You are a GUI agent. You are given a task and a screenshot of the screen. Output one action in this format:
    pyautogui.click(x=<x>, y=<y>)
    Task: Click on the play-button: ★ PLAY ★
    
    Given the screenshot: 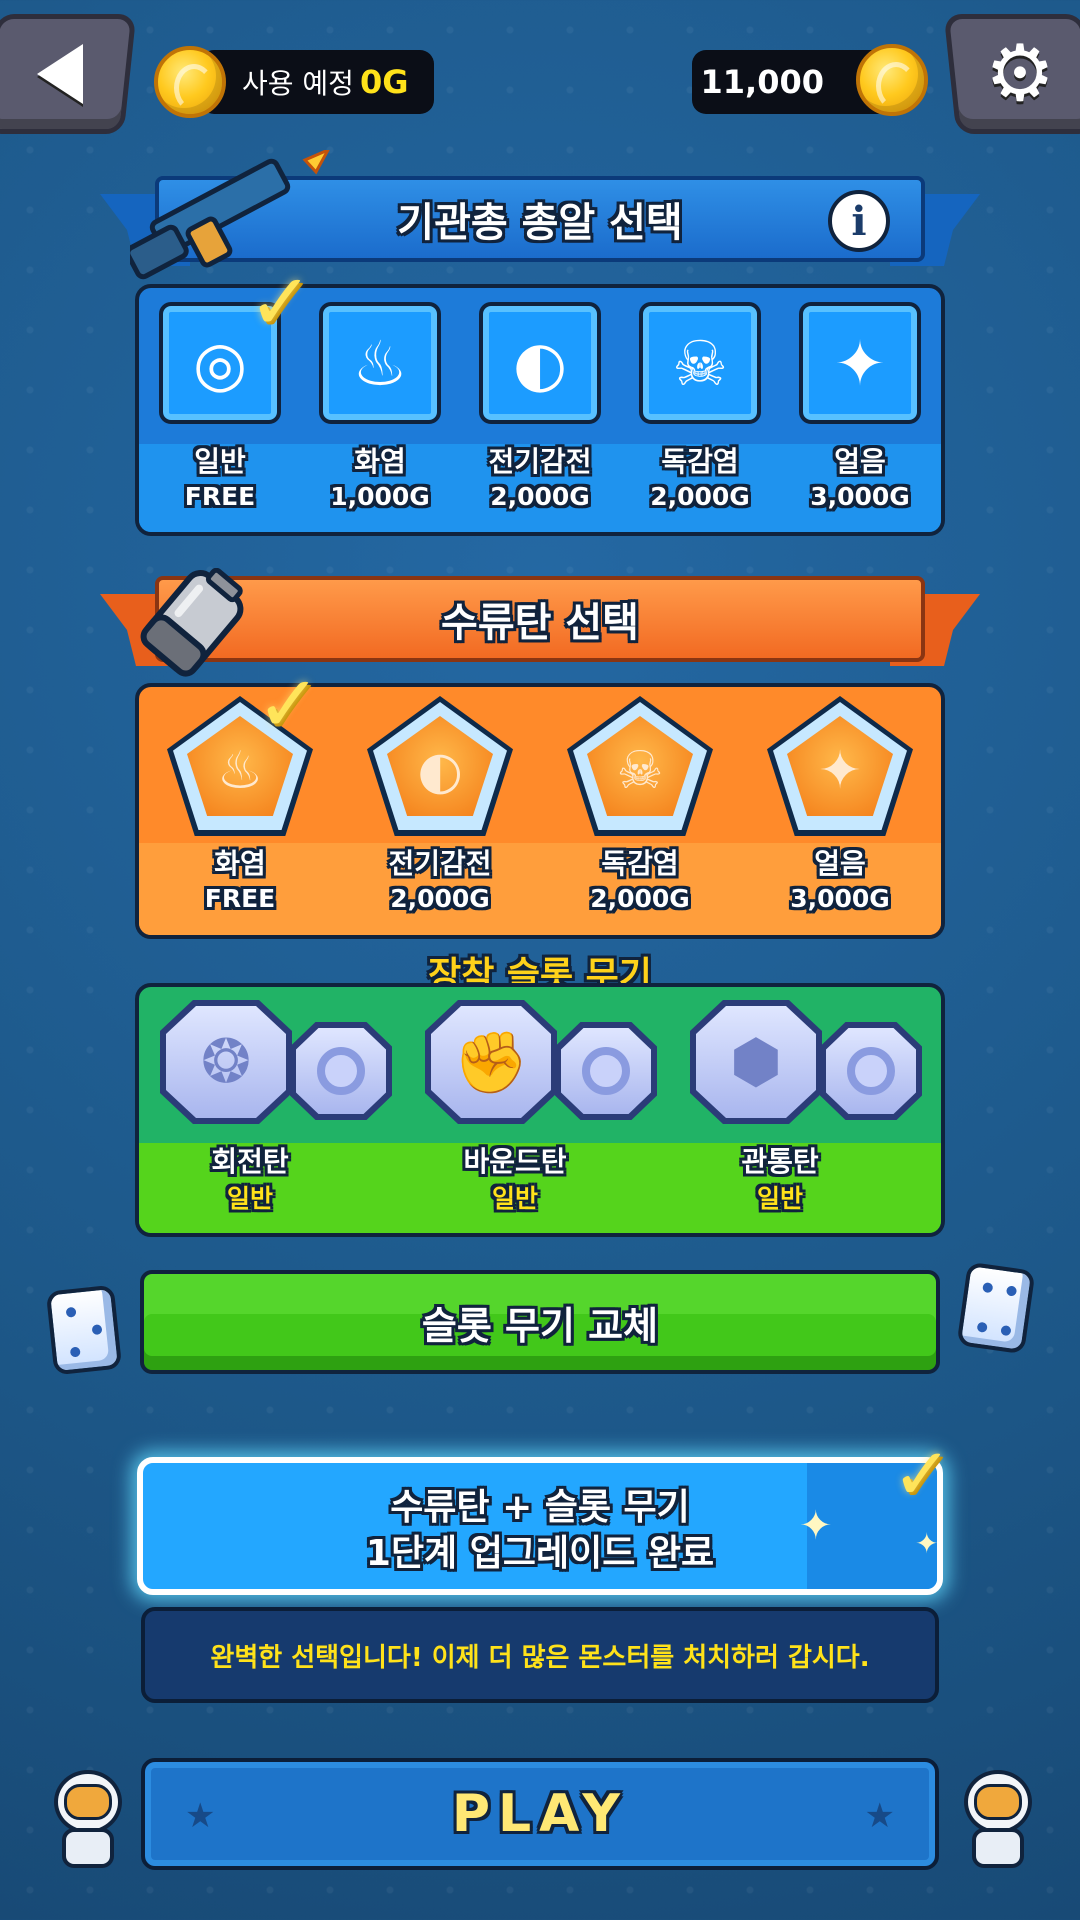 What is the action you would take?
    pyautogui.click(x=540, y=1814)
    